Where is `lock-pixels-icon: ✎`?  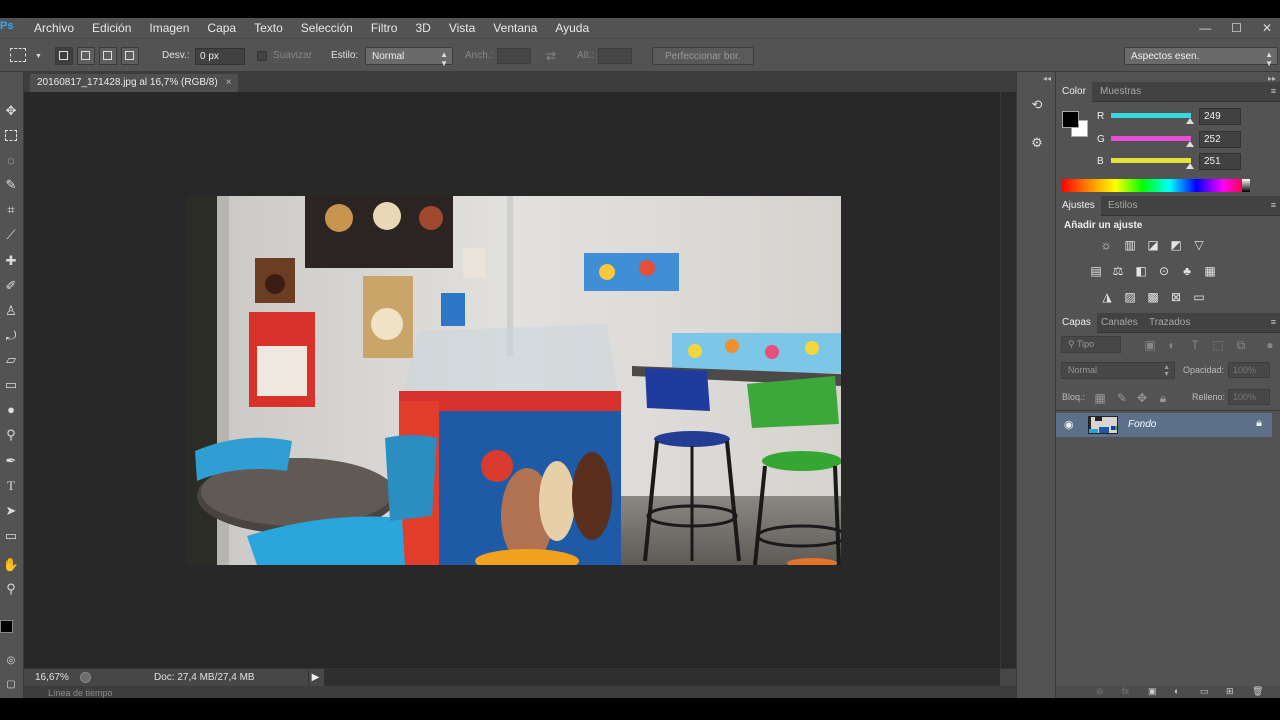
lock-pixels-icon: ✎ is located at coordinates (1122, 398).